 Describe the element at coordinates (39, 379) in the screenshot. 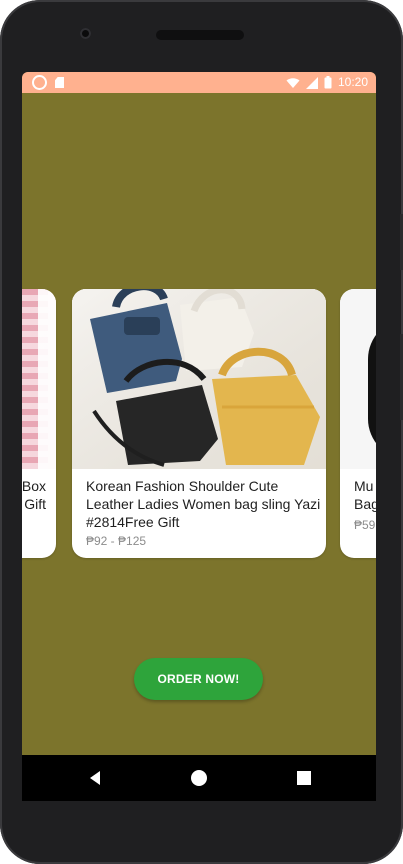

I see `product-image-previous` at that location.